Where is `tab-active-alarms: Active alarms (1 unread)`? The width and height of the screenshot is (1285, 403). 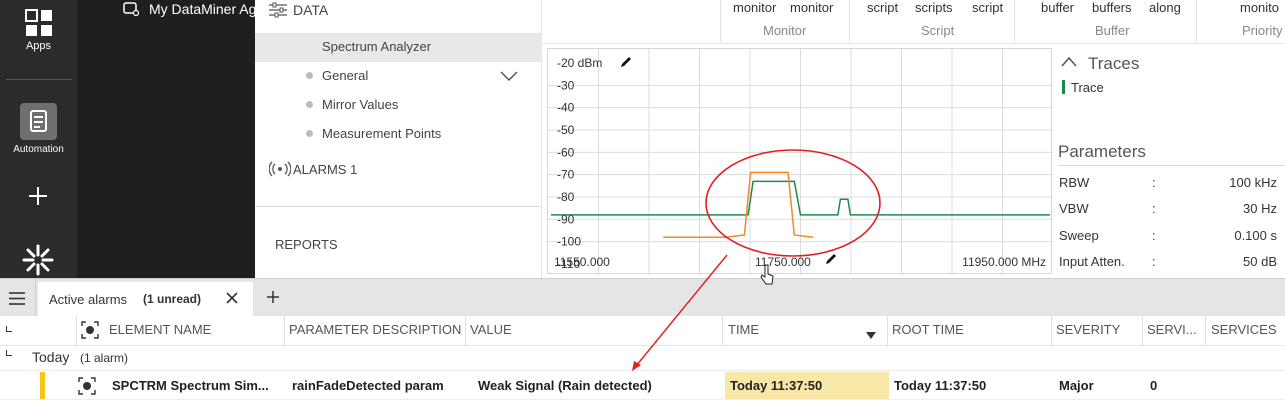 tab-active-alarms: Active alarms (1 unread) is located at coordinates (145, 299).